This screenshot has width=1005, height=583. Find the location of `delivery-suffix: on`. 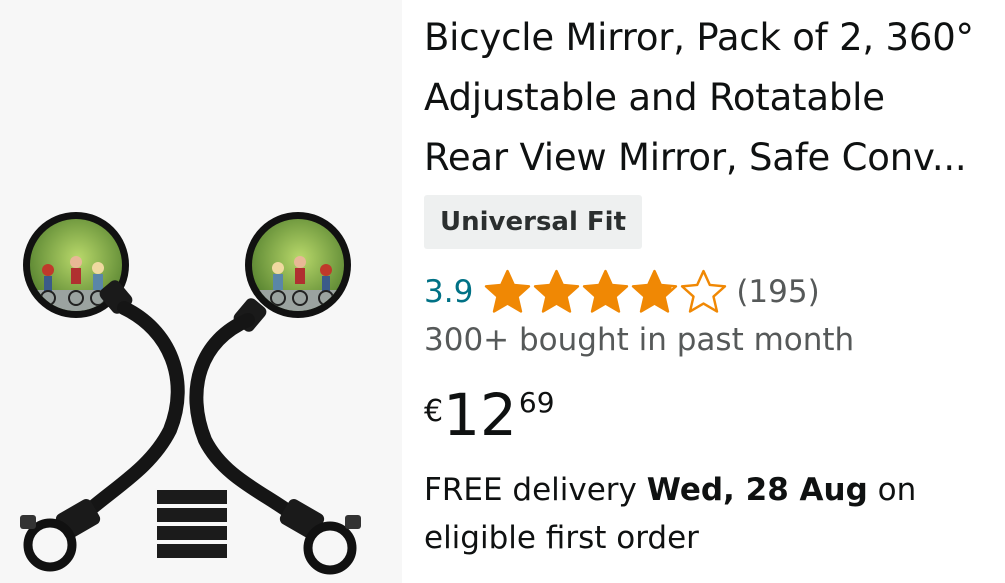

delivery-suffix: on is located at coordinates (892, 490).